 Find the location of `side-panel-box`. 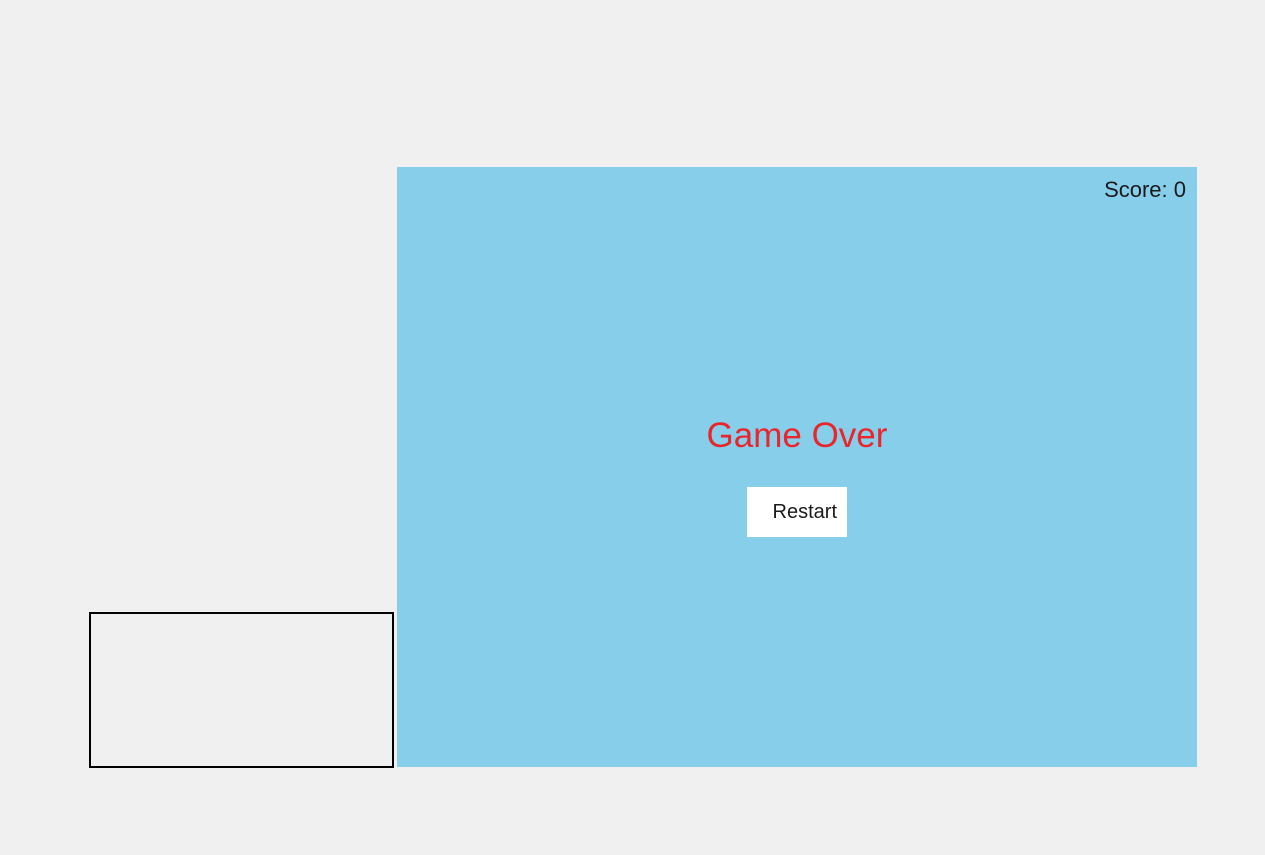

side-panel-box is located at coordinates (241, 690).